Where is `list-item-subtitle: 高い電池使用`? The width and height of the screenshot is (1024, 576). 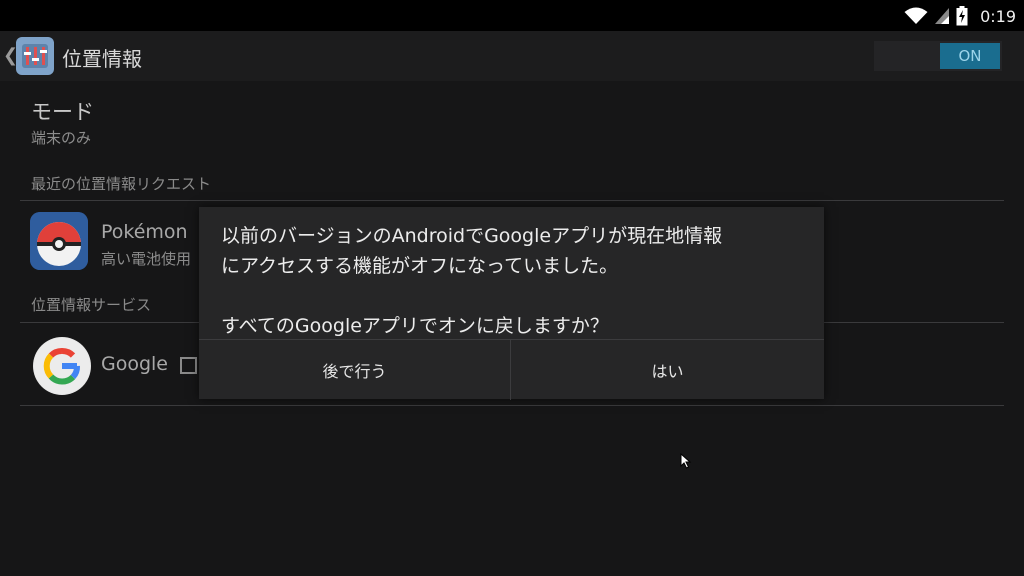
list-item-subtitle: 高い電池使用 is located at coordinates (146, 259).